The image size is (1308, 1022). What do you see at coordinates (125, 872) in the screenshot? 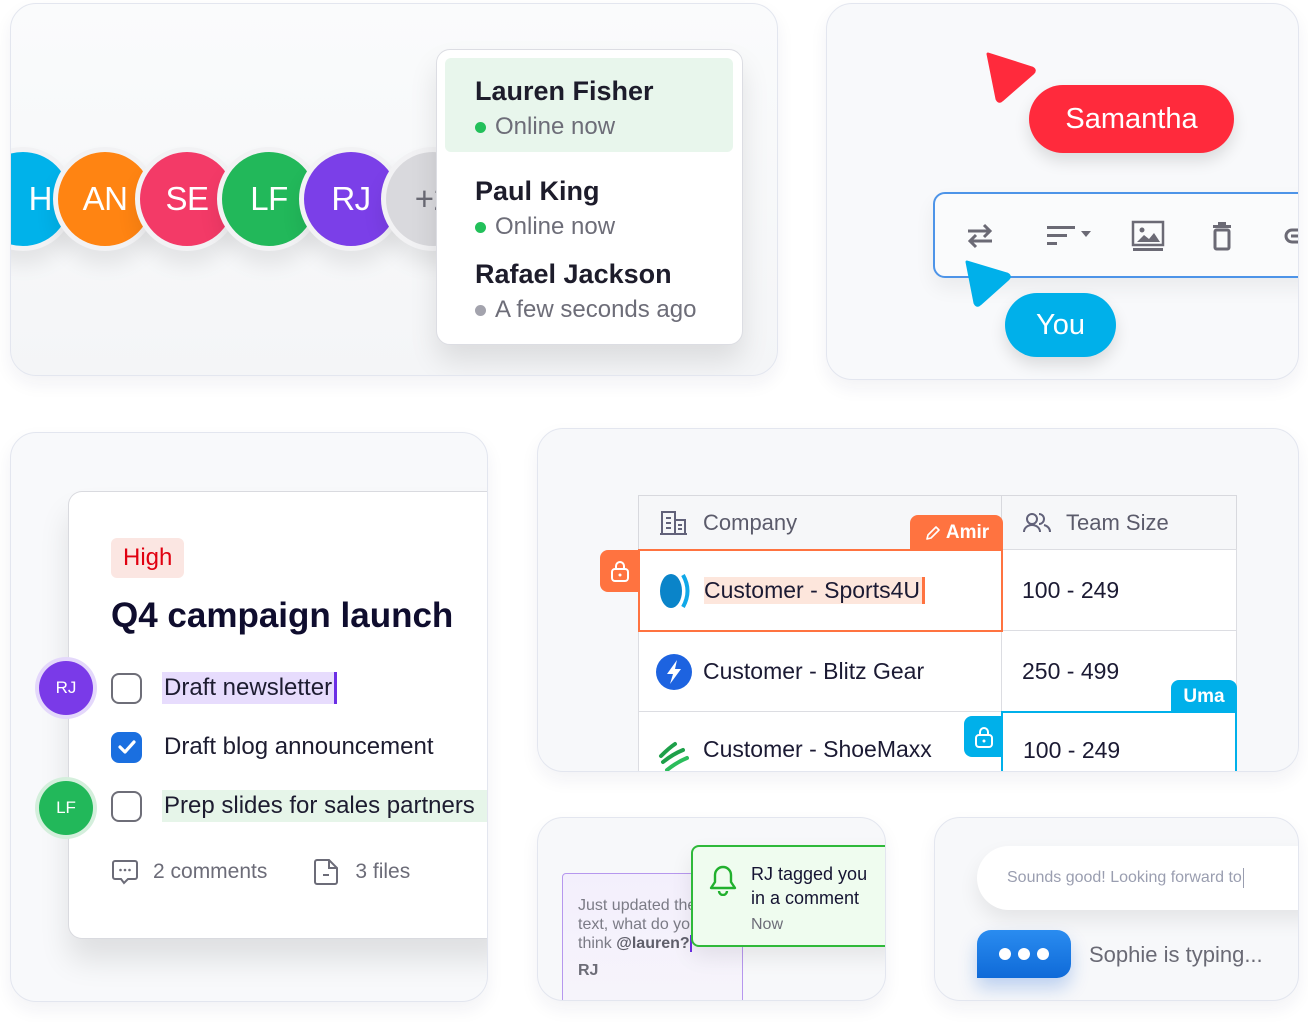
I see `comment-icon` at bounding box center [125, 872].